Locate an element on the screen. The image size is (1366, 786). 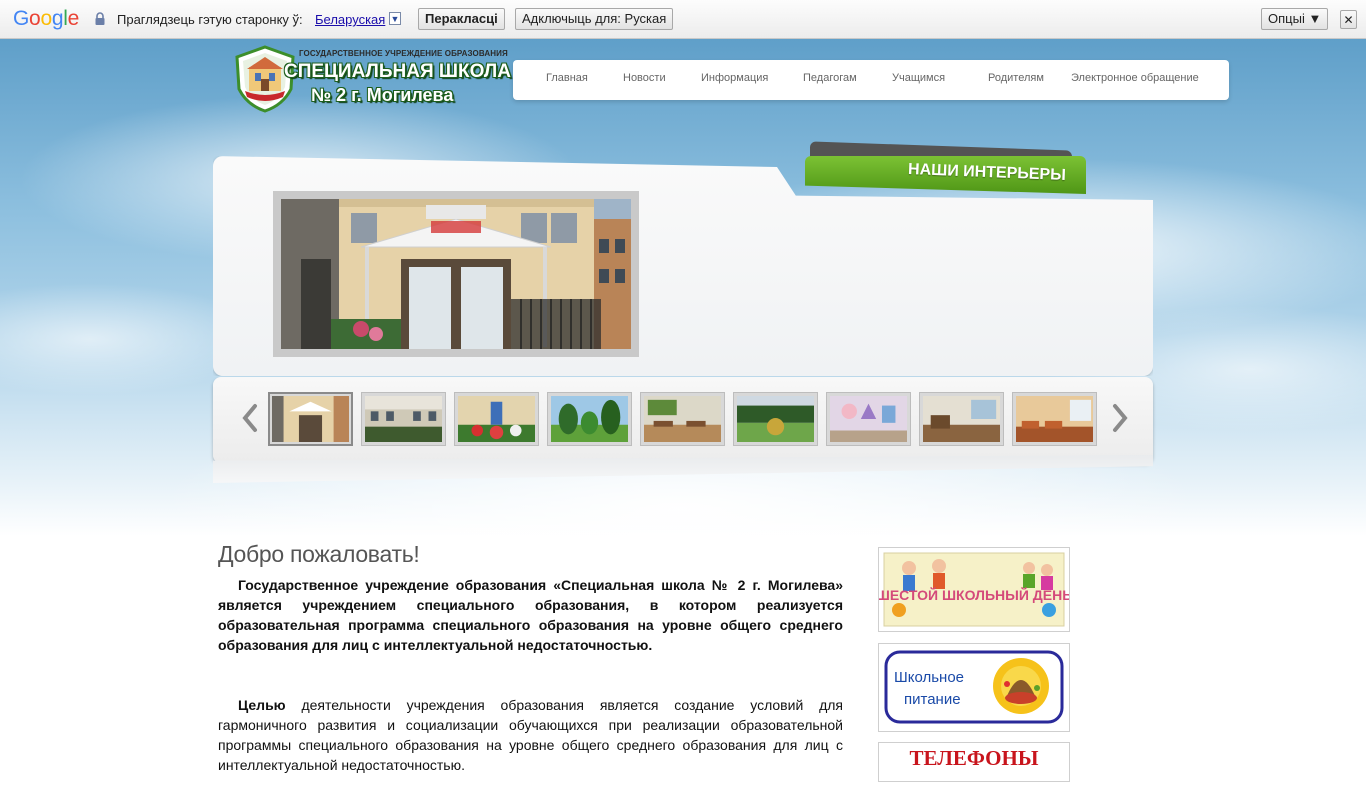
nav-item-teachers: Педагогам is located at coordinates (830, 78).